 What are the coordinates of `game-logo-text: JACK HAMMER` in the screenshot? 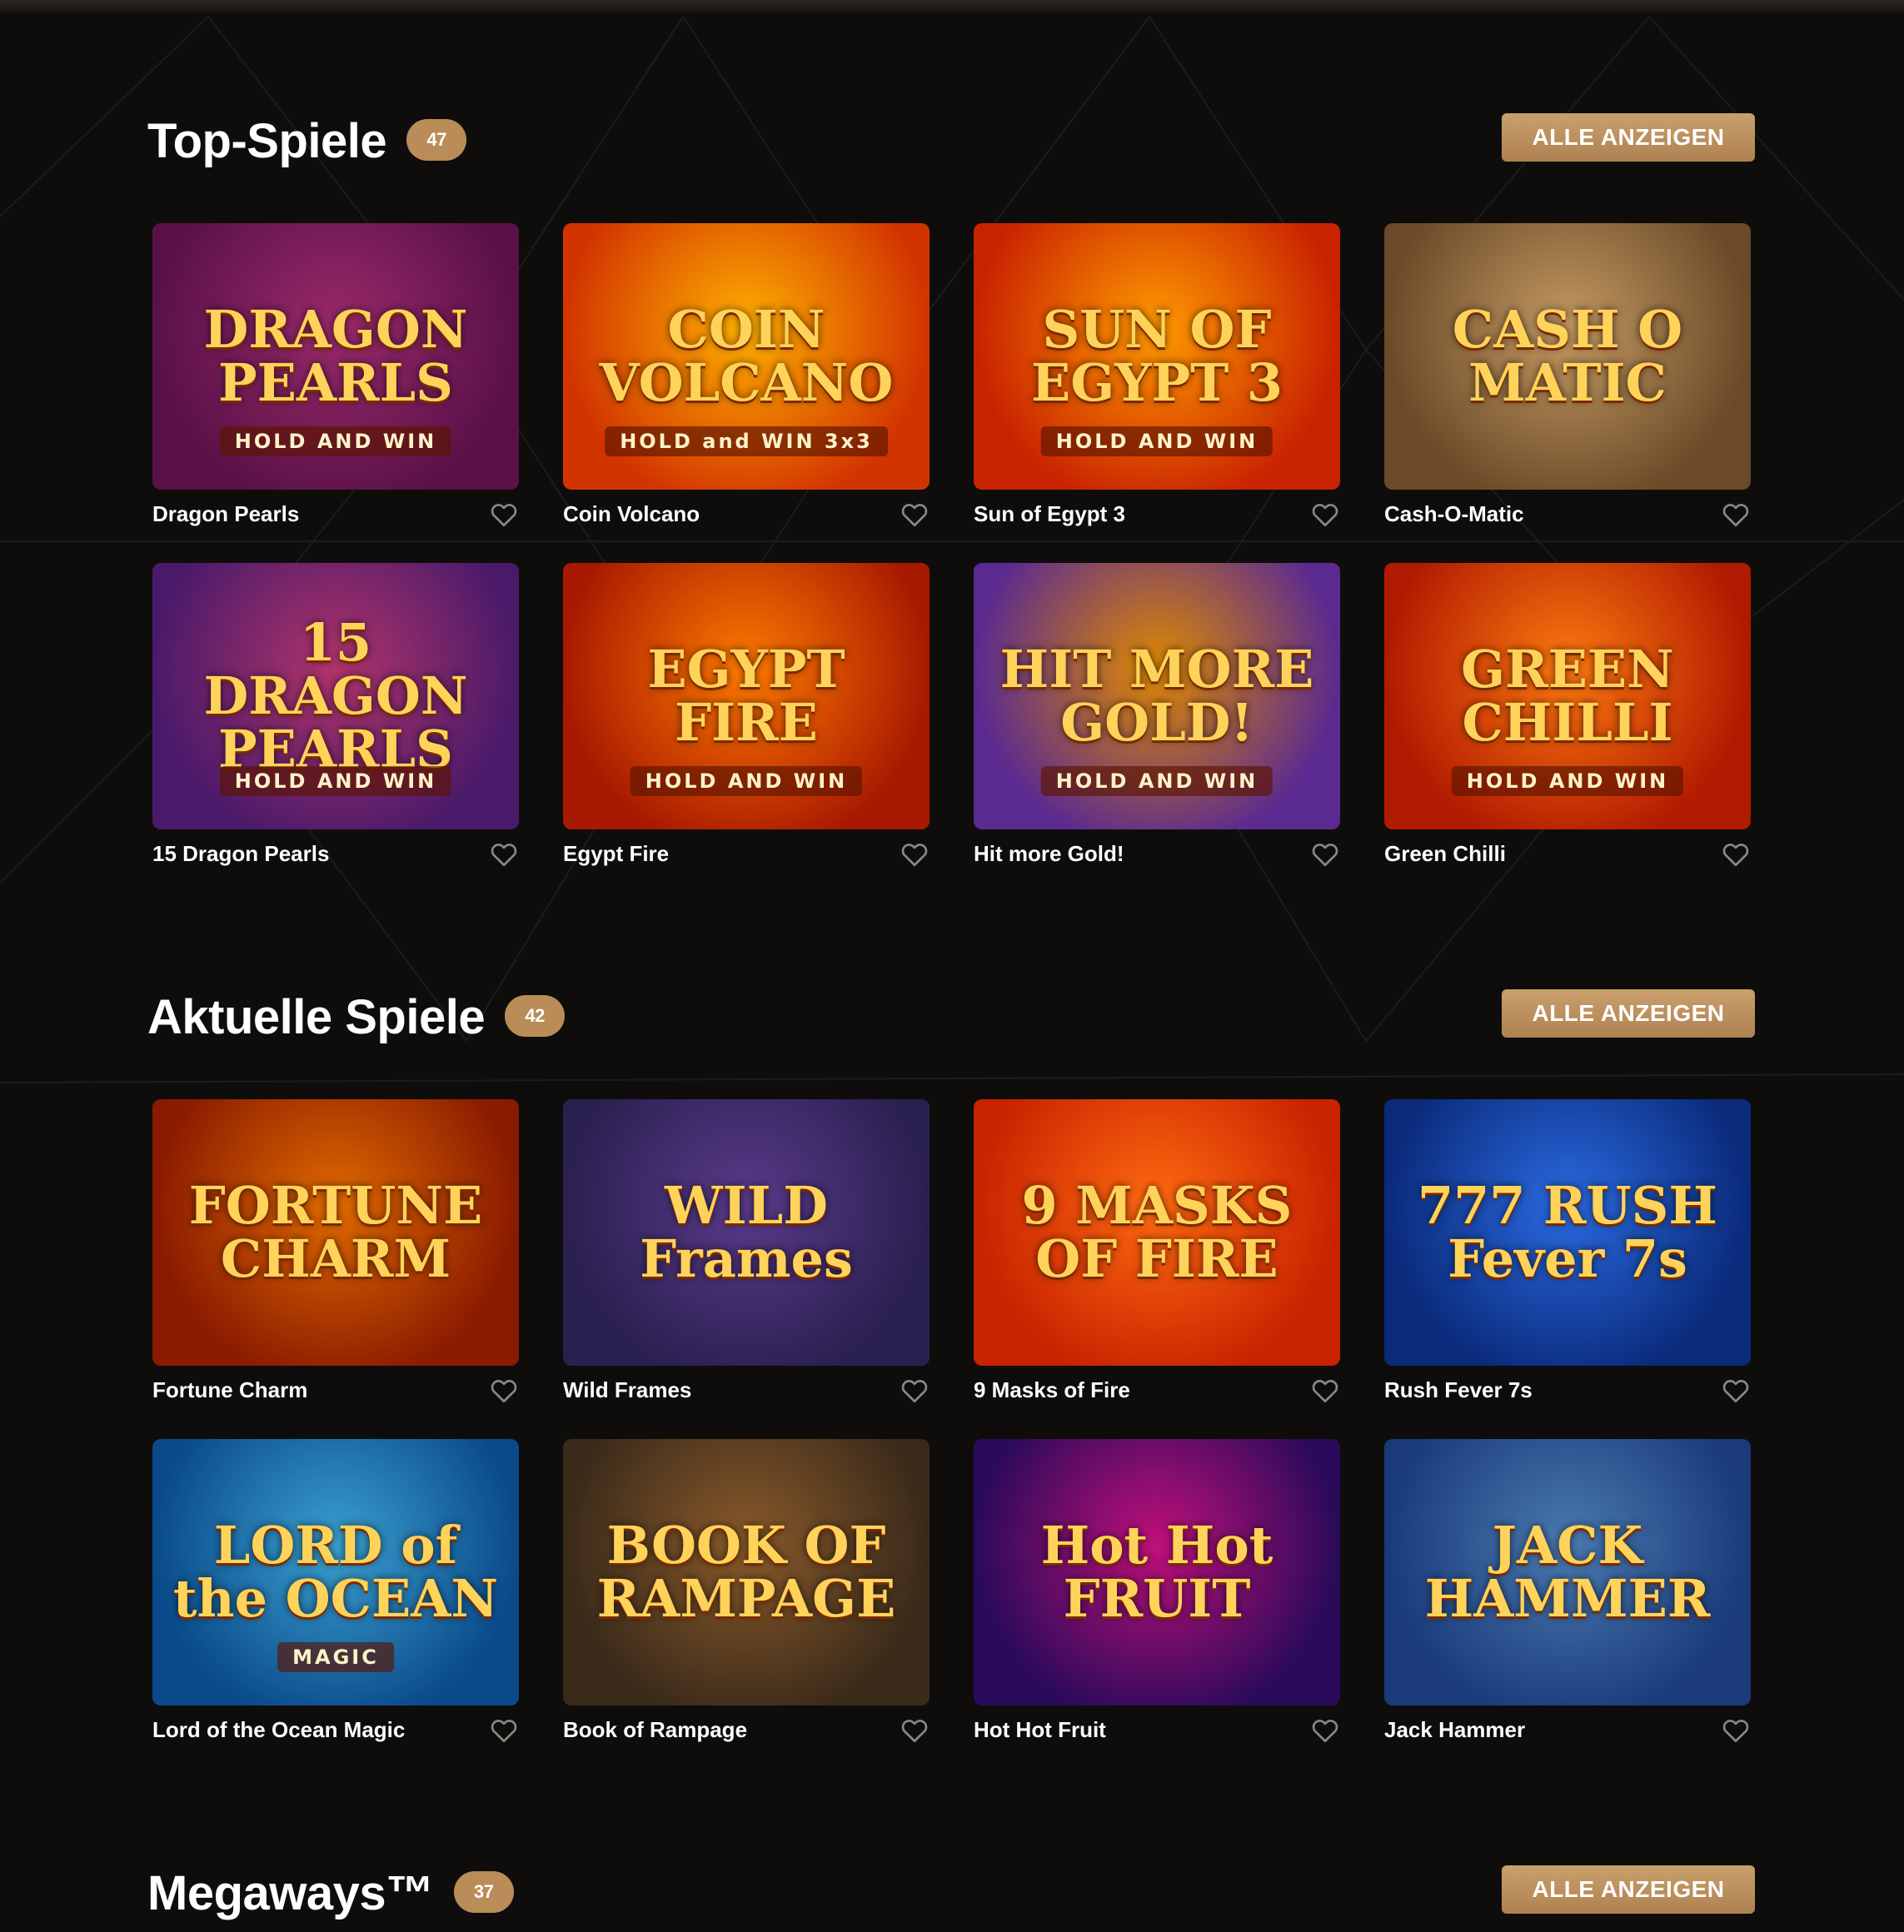 It's located at (1567, 1572).